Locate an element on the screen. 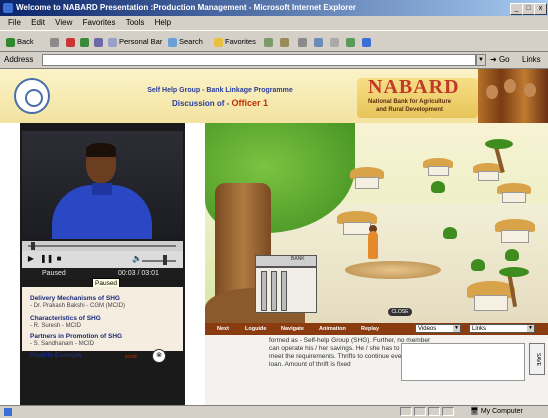  topic-presenter: - S. Sandhanam - MCID is located at coordinates (62, 344).